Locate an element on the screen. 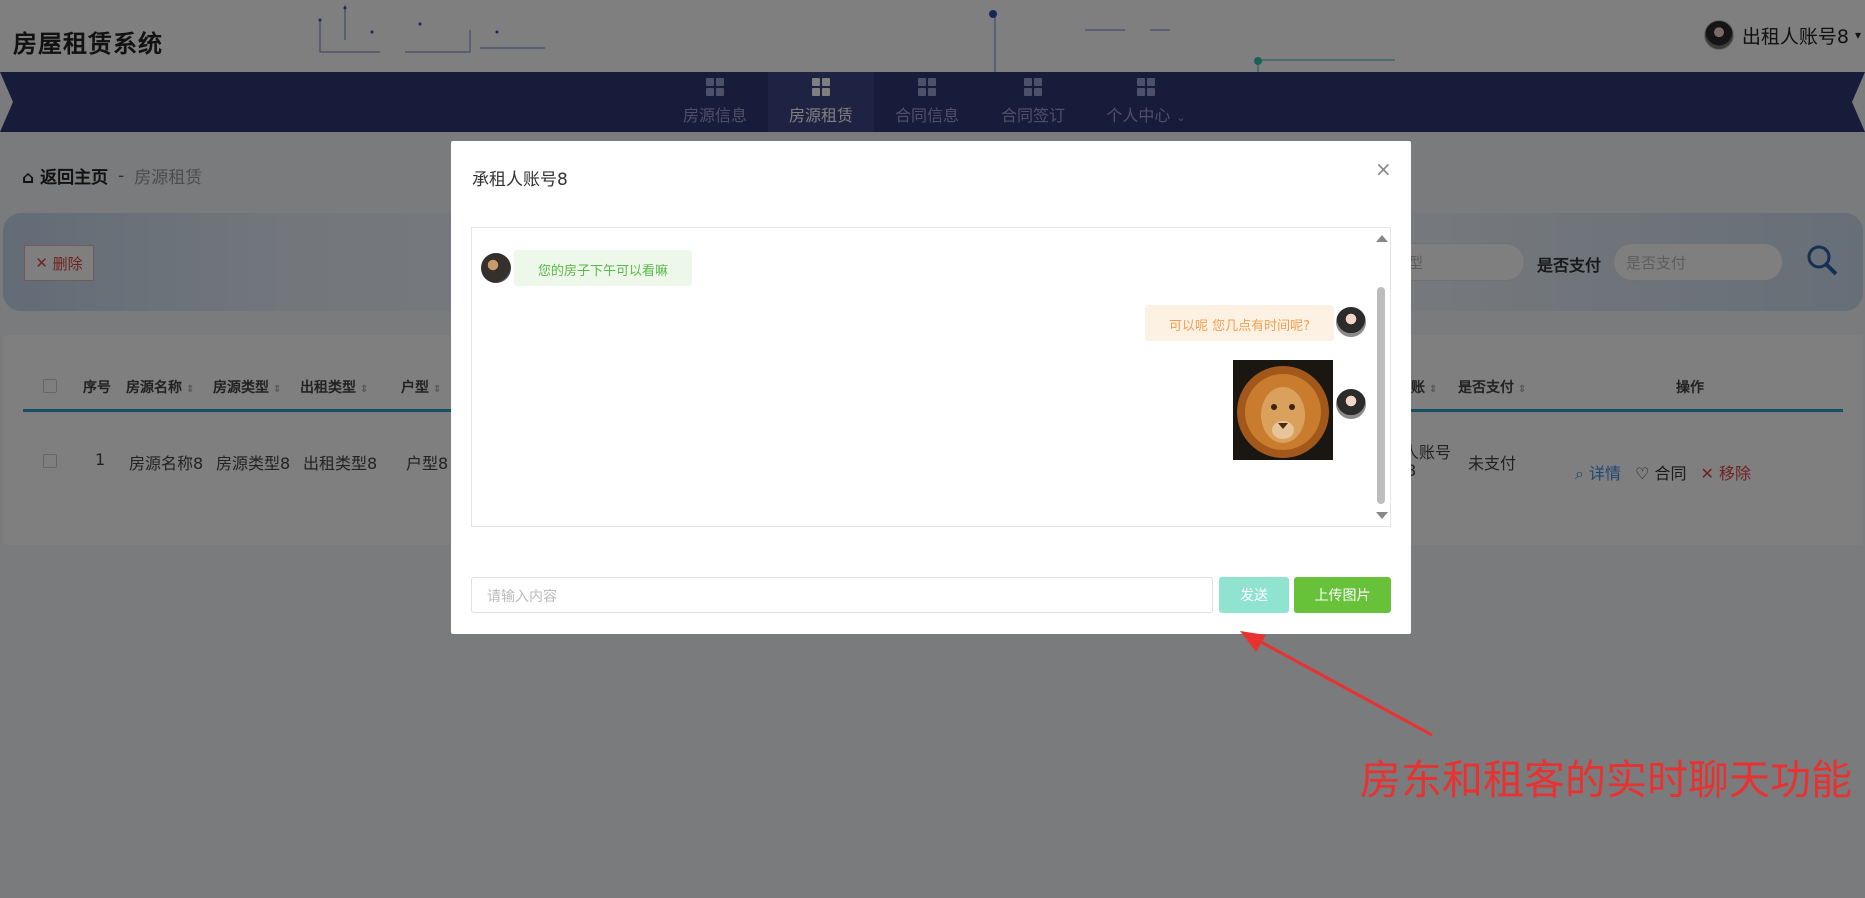  scroll-up-icon is located at coordinates (1382, 238).